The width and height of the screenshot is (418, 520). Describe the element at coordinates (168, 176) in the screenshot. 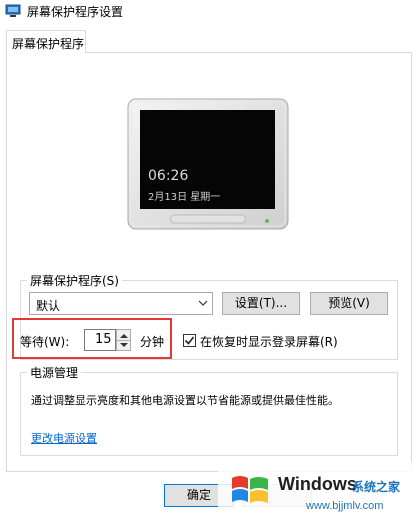

I see `preview-time: 06:26` at that location.